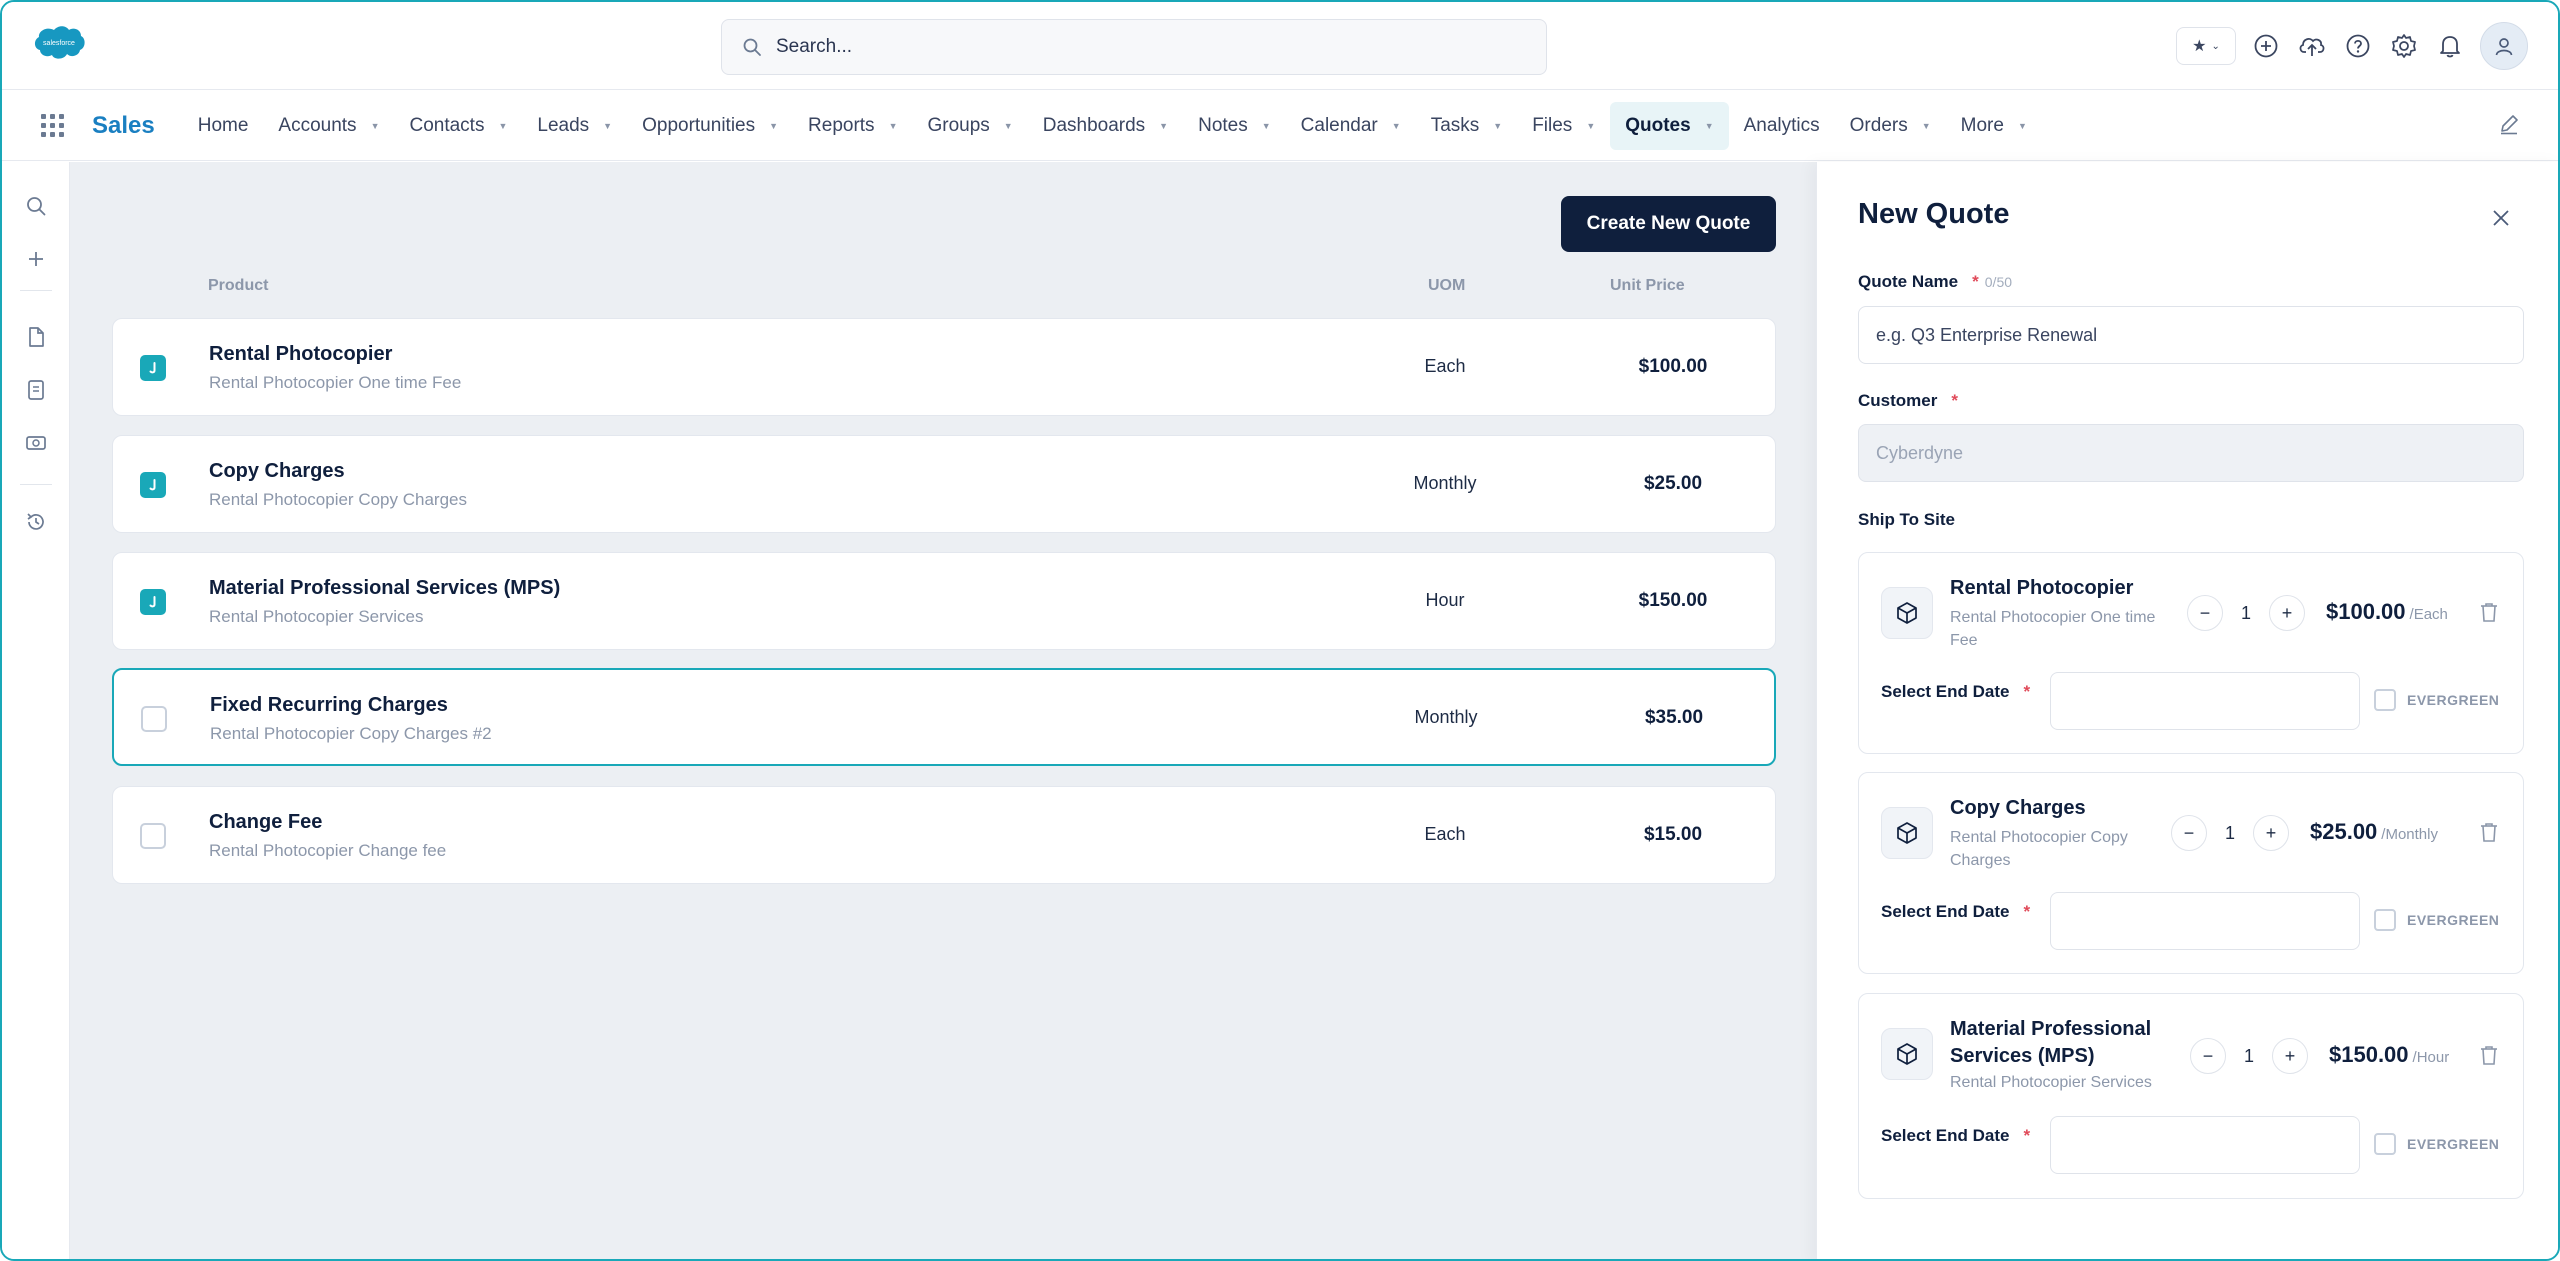  Describe the element at coordinates (2206, 46) in the screenshot. I see `favorites-button: ★ ⌄` at that location.